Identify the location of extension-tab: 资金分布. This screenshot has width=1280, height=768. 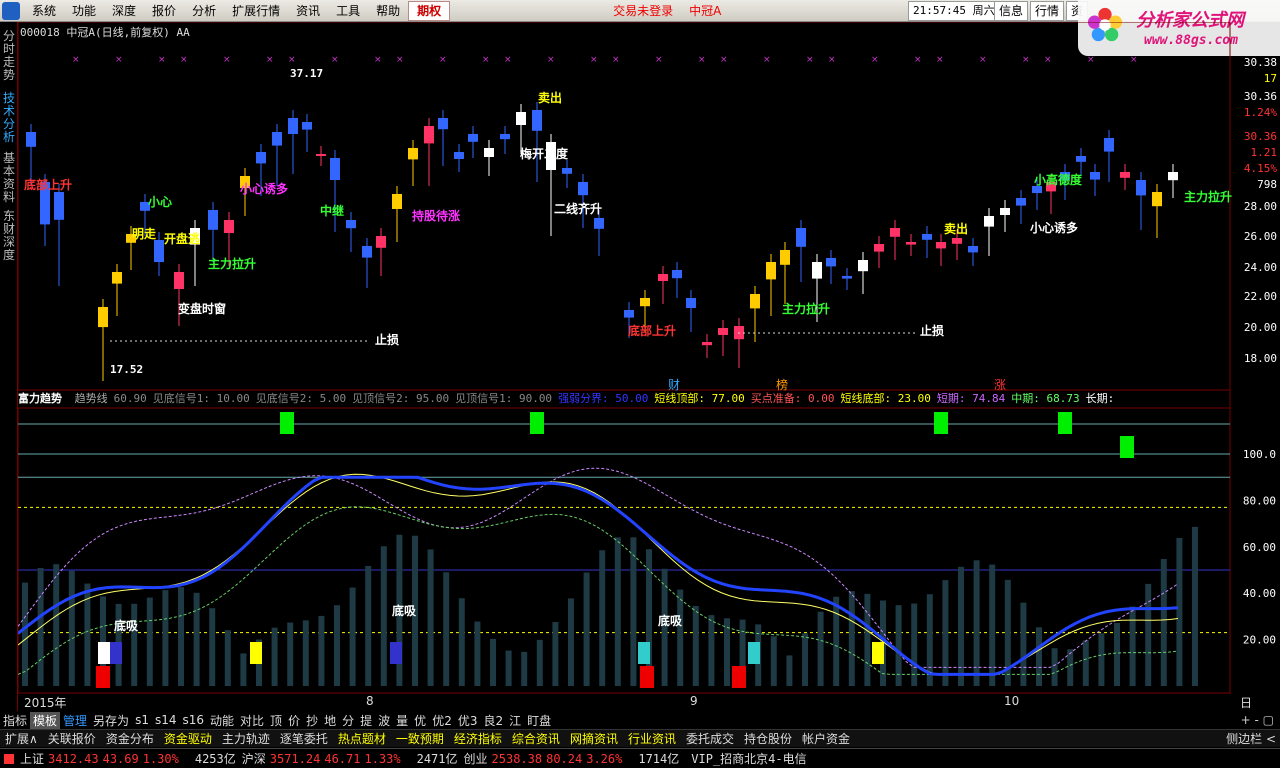
(130, 738).